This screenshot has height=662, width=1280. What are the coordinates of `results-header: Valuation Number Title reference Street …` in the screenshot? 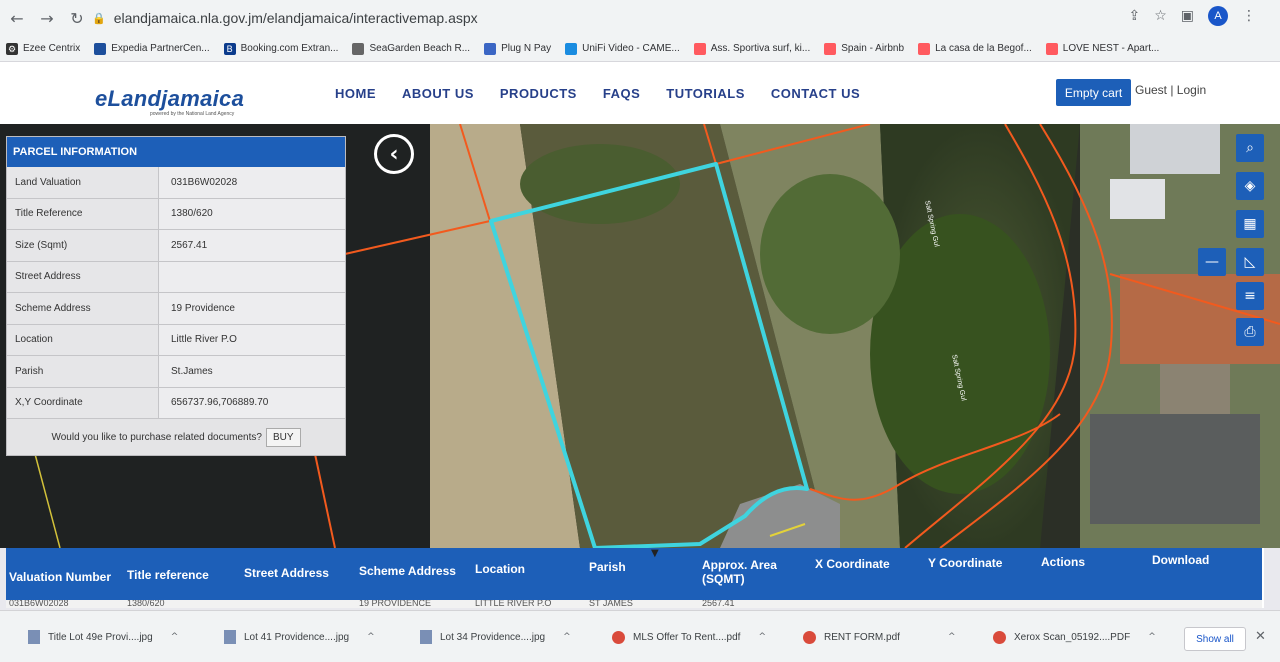 It's located at (634, 574).